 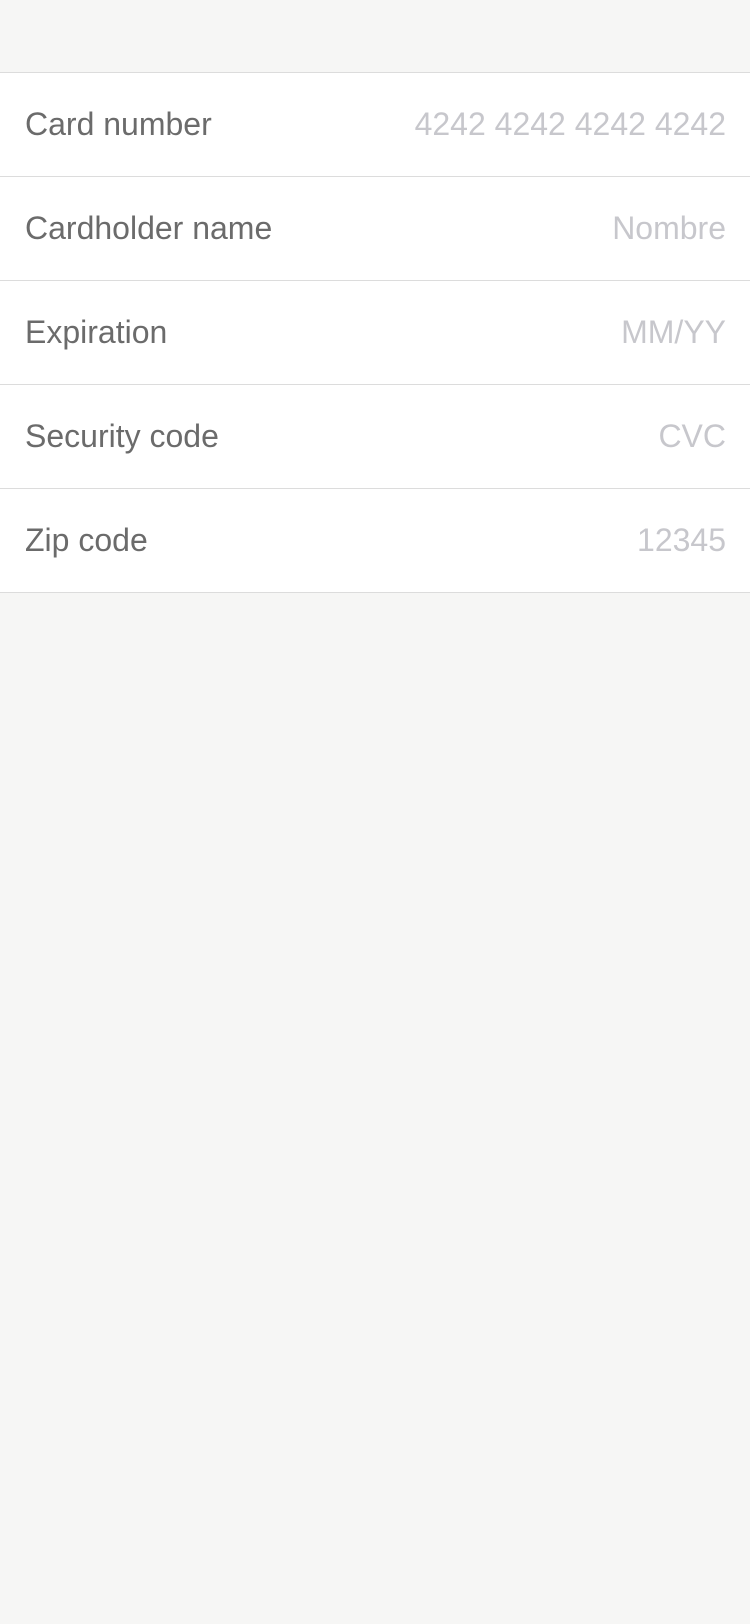 I want to click on expiration-label: Expiration, so click(x=96, y=332).